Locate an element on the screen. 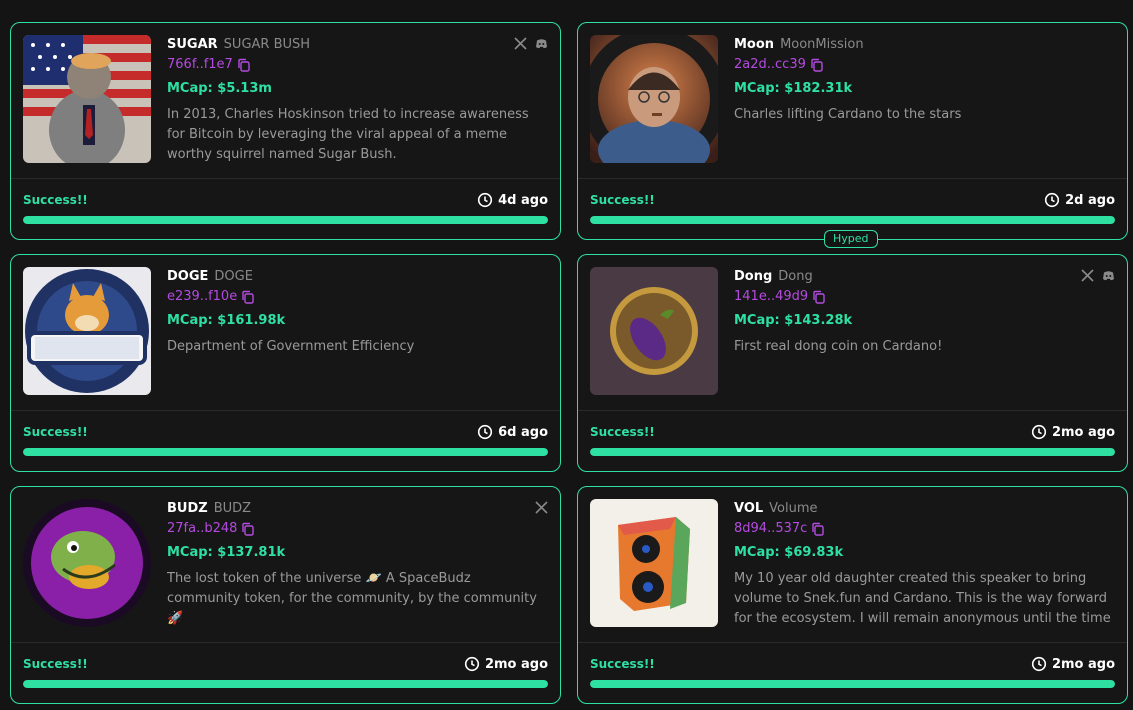 The height and width of the screenshot is (710, 1133). token-name: SUGAR BUSH is located at coordinates (267, 44).